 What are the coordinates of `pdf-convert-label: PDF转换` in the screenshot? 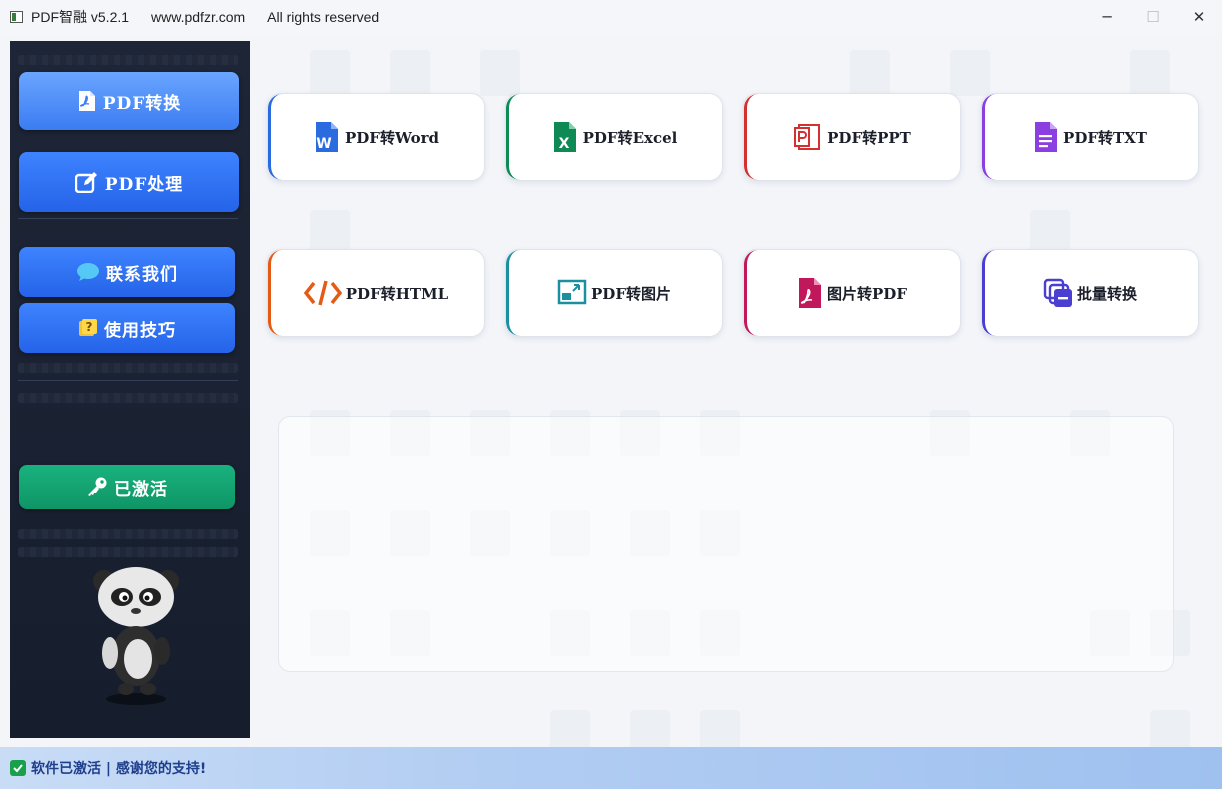 It's located at (142, 103).